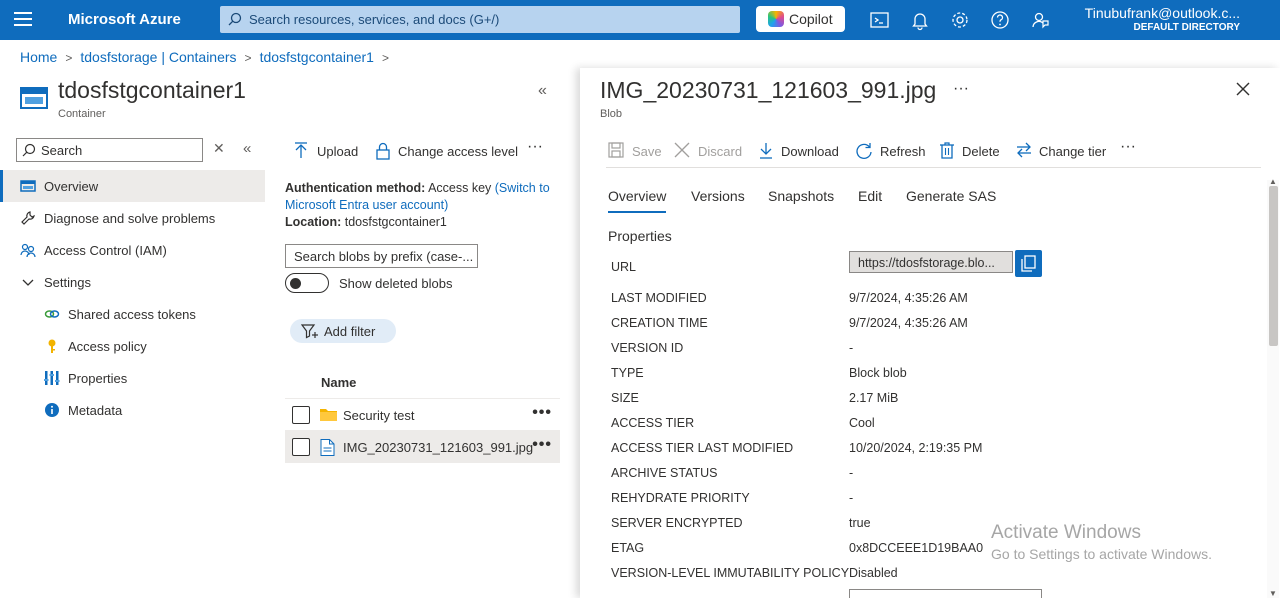 The image size is (1280, 598). I want to click on help-icon, so click(1000, 20).